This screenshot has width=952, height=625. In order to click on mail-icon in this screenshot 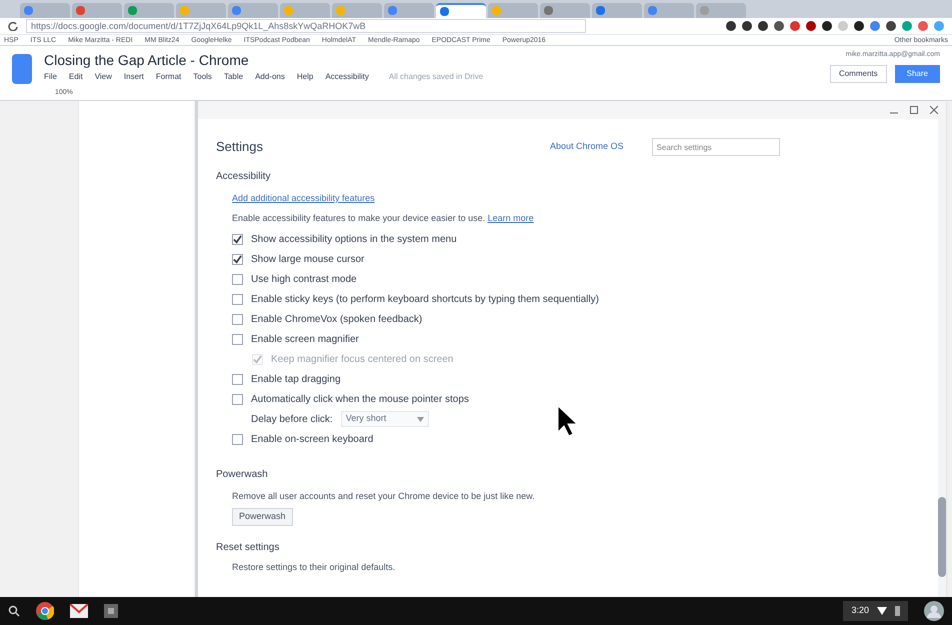, I will do `click(79, 611)`.